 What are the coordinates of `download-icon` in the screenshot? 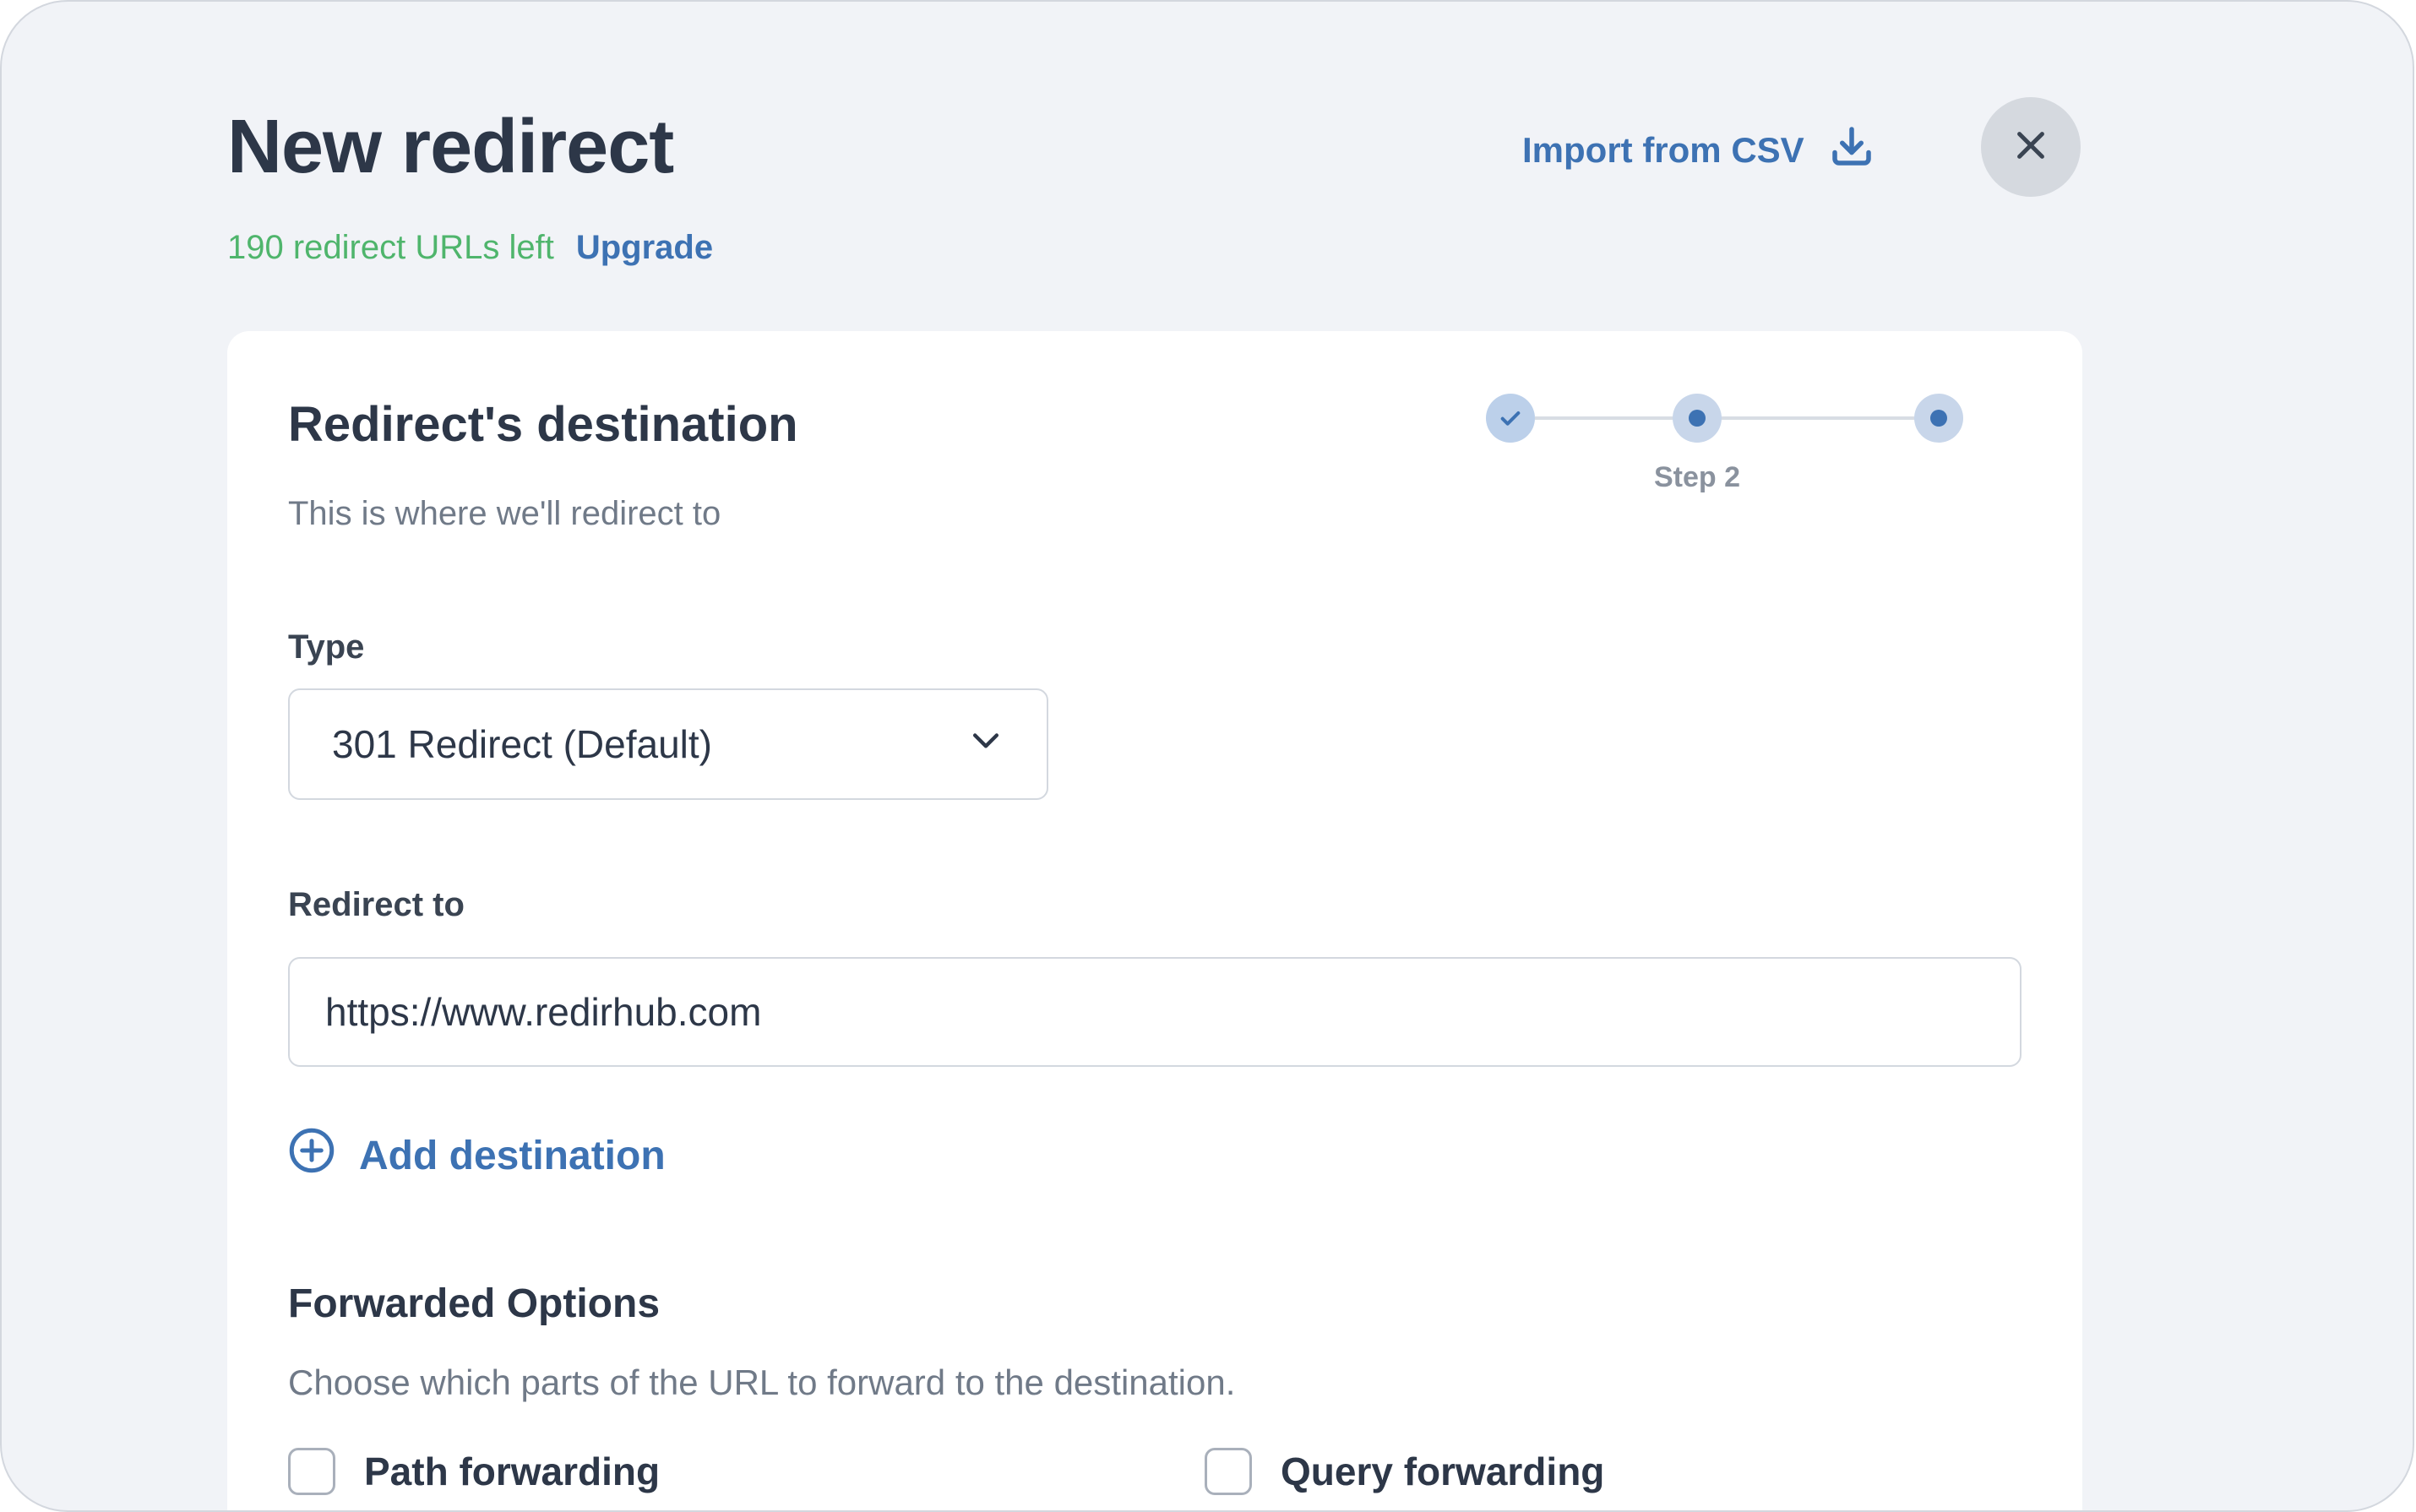 It's located at (1852, 150).